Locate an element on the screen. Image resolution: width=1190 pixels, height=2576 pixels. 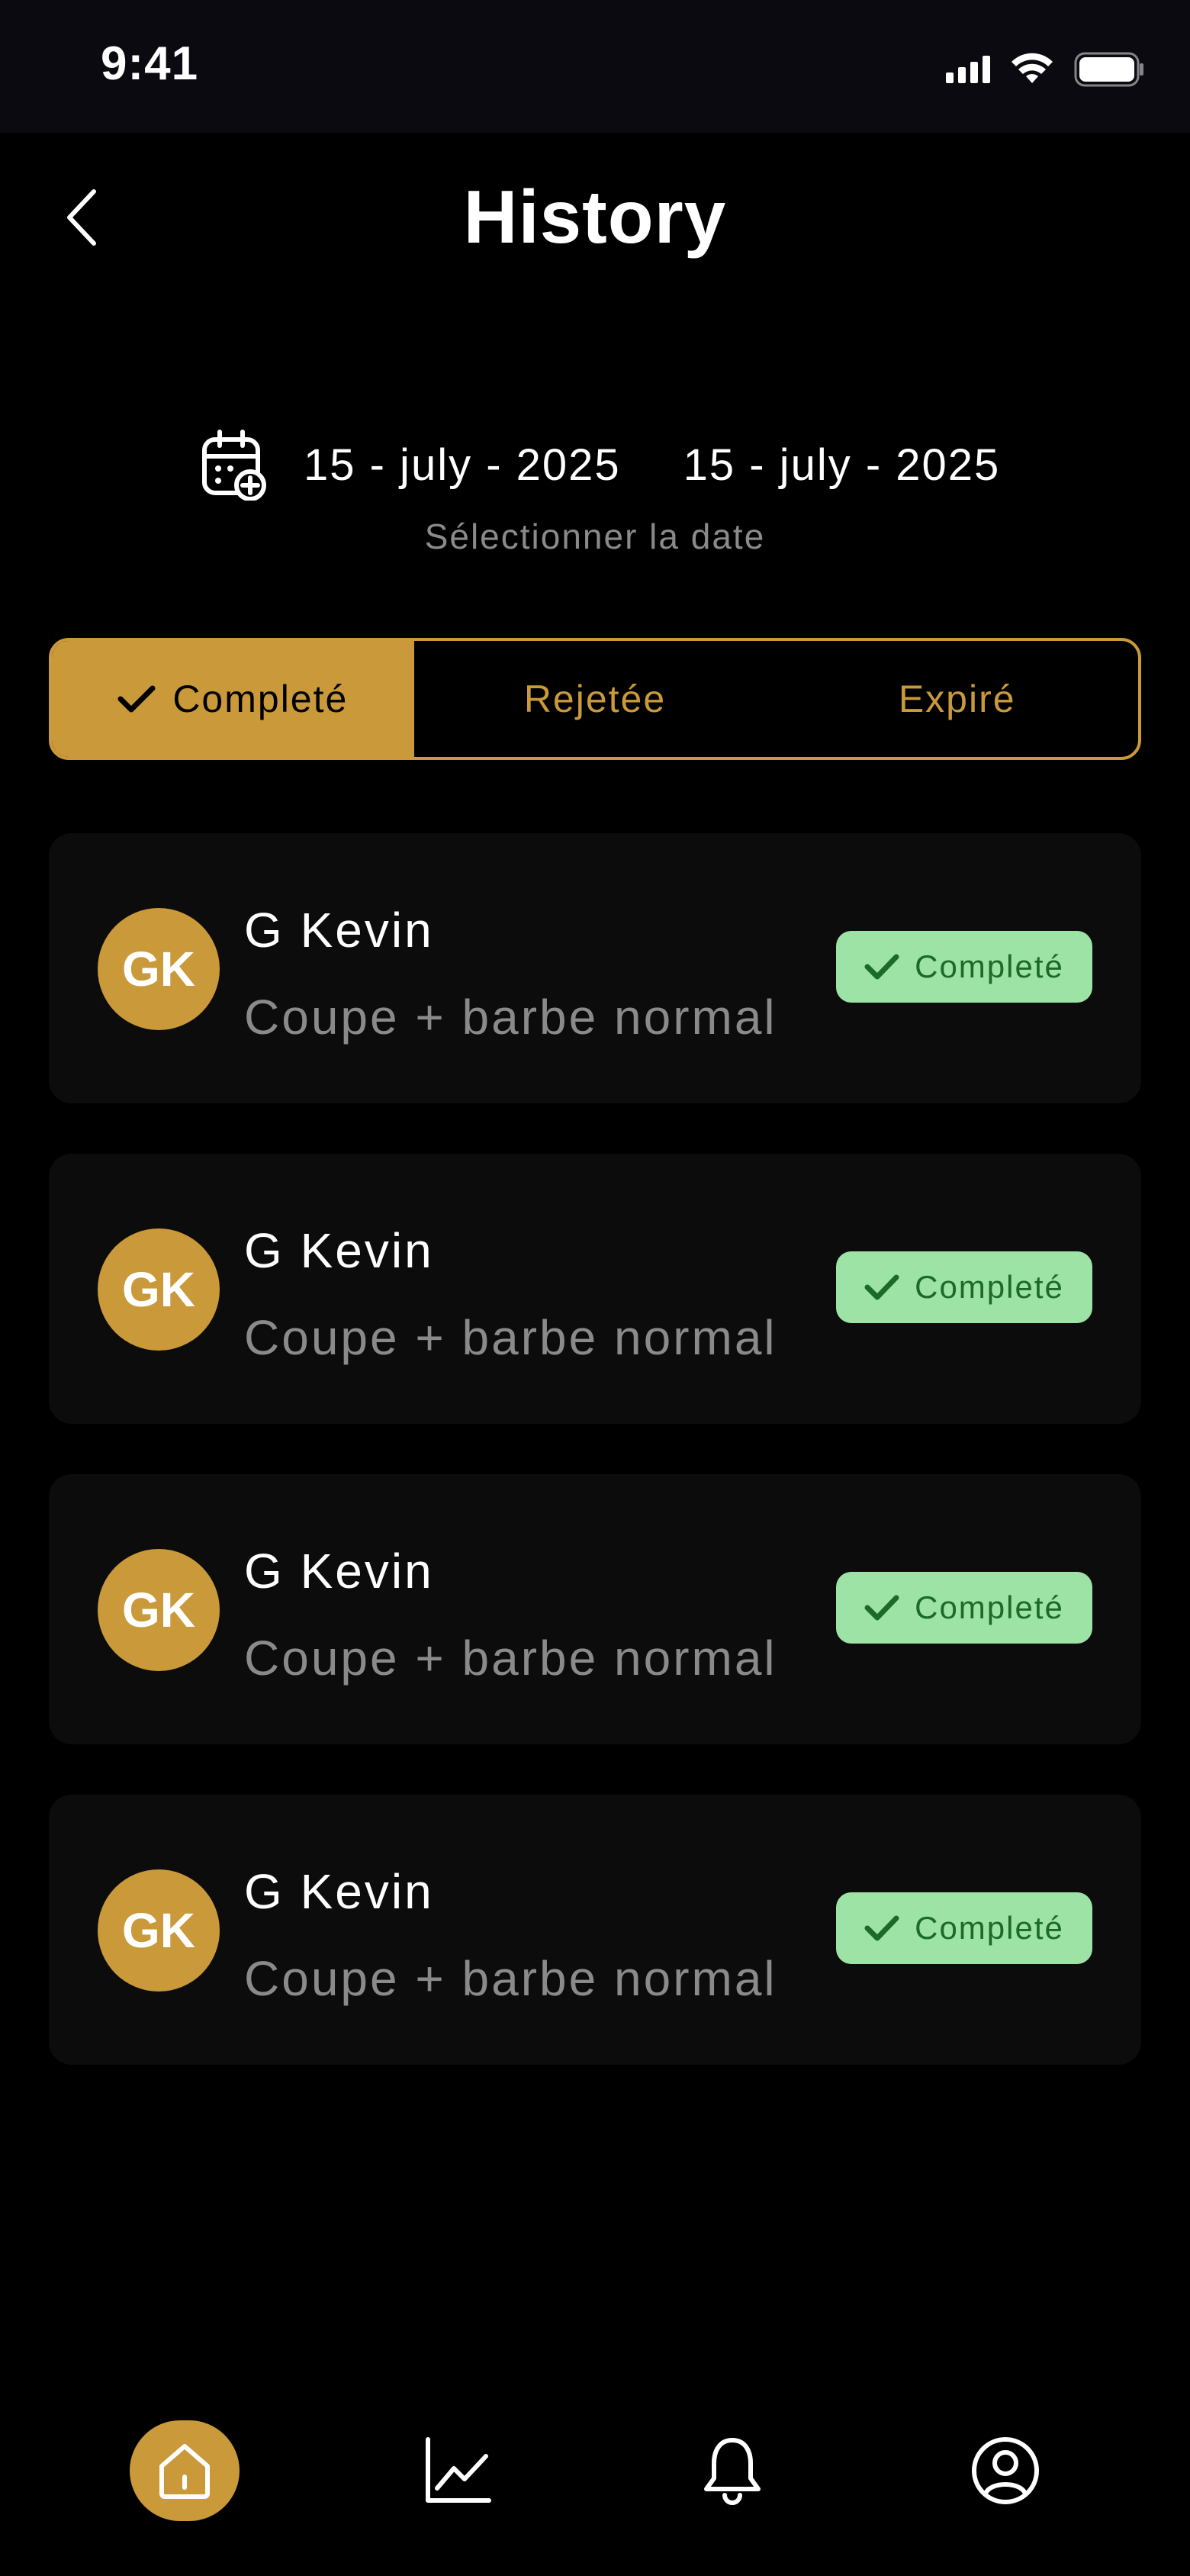
chart-icon is located at coordinates (458, 2470).